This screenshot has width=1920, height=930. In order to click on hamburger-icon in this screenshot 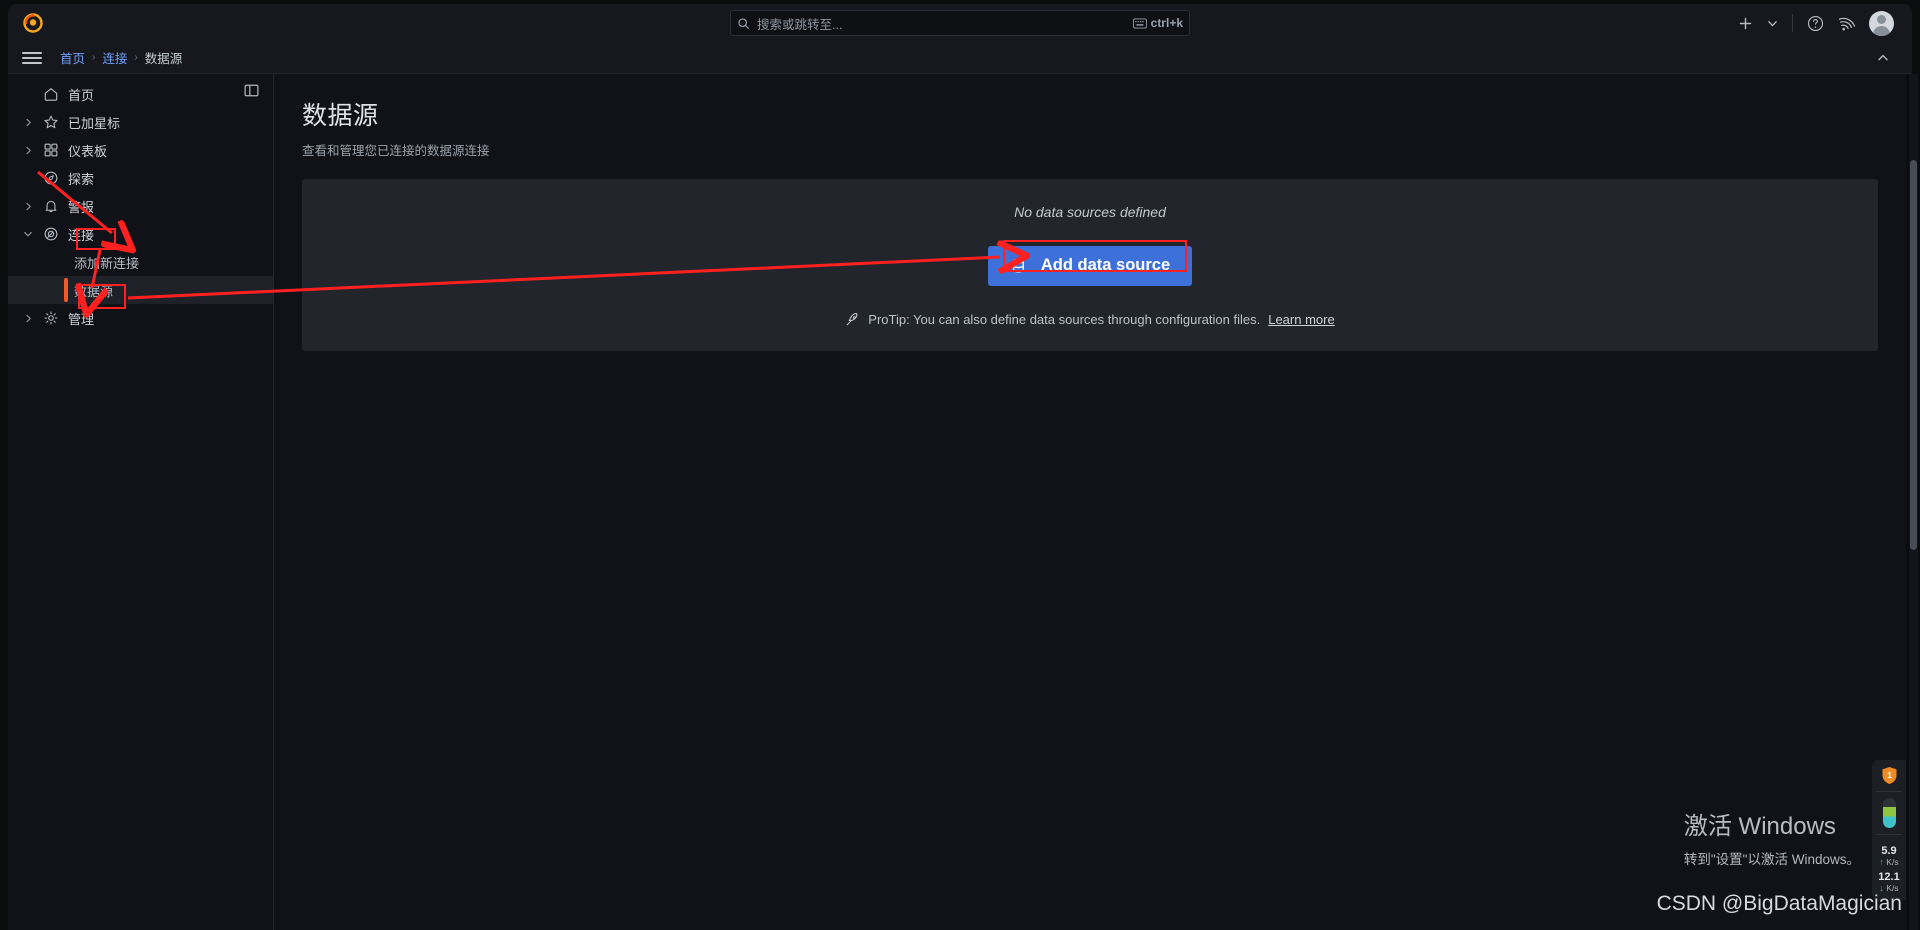, I will do `click(32, 57)`.